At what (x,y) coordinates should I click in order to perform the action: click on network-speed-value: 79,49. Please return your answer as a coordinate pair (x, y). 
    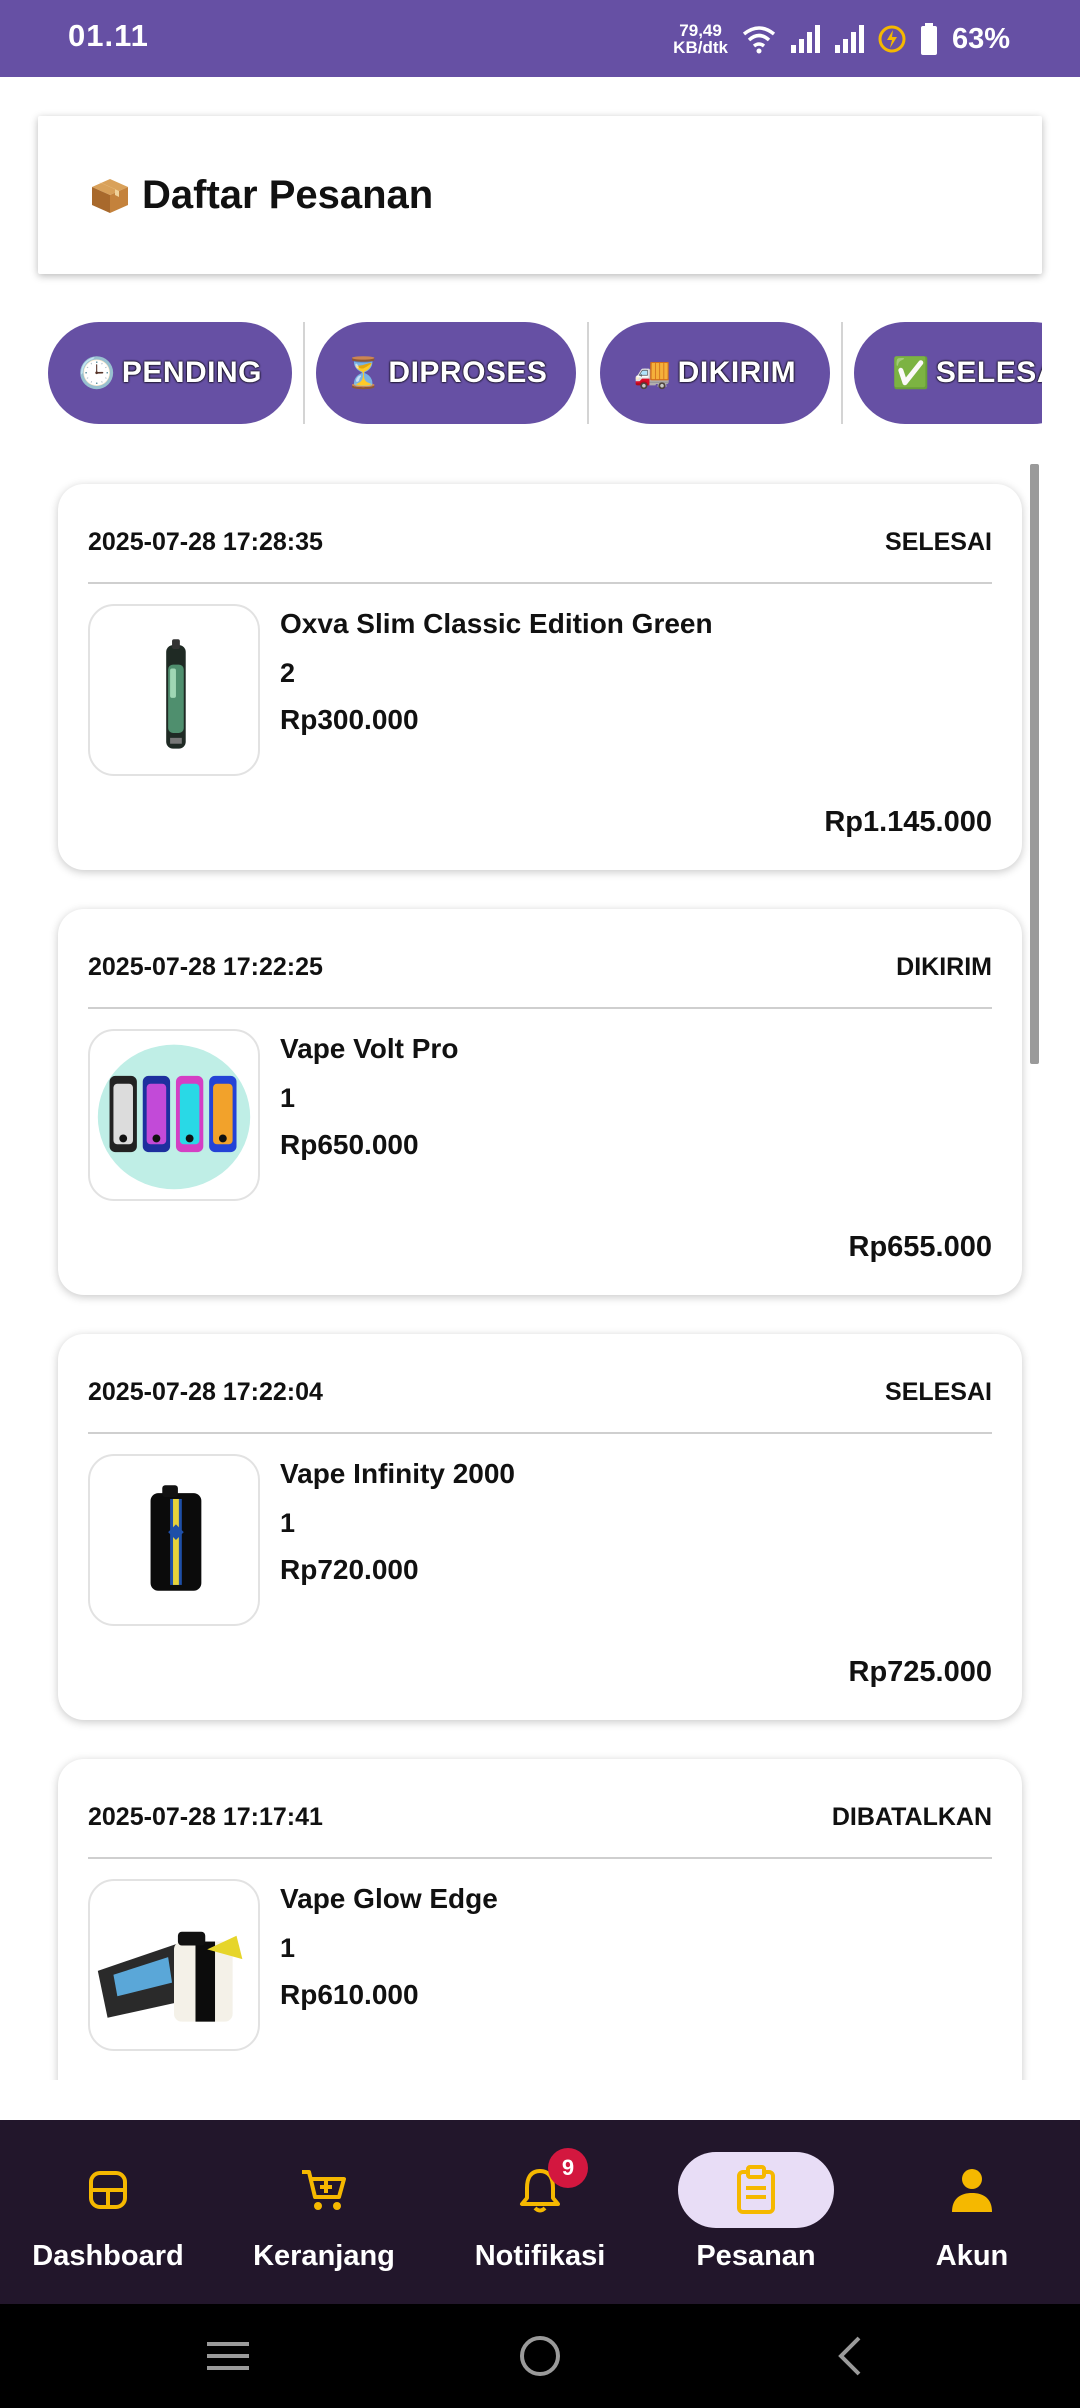
    Looking at the image, I should click on (700, 30).